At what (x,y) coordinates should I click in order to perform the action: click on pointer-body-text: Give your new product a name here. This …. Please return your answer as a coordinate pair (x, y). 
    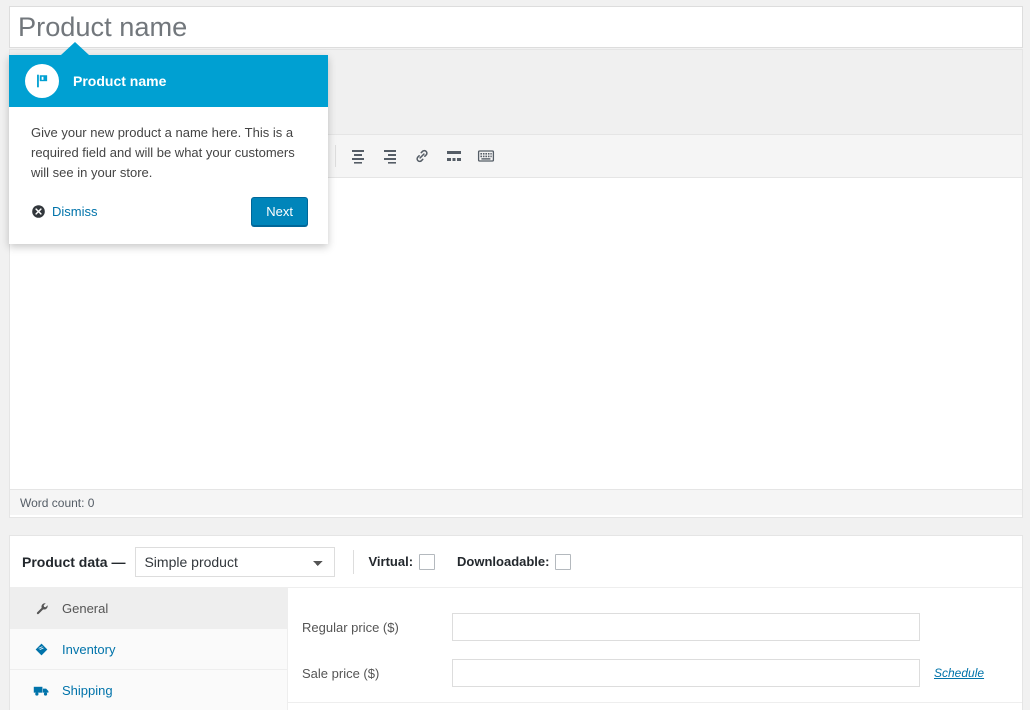
    Looking at the image, I should click on (163, 153).